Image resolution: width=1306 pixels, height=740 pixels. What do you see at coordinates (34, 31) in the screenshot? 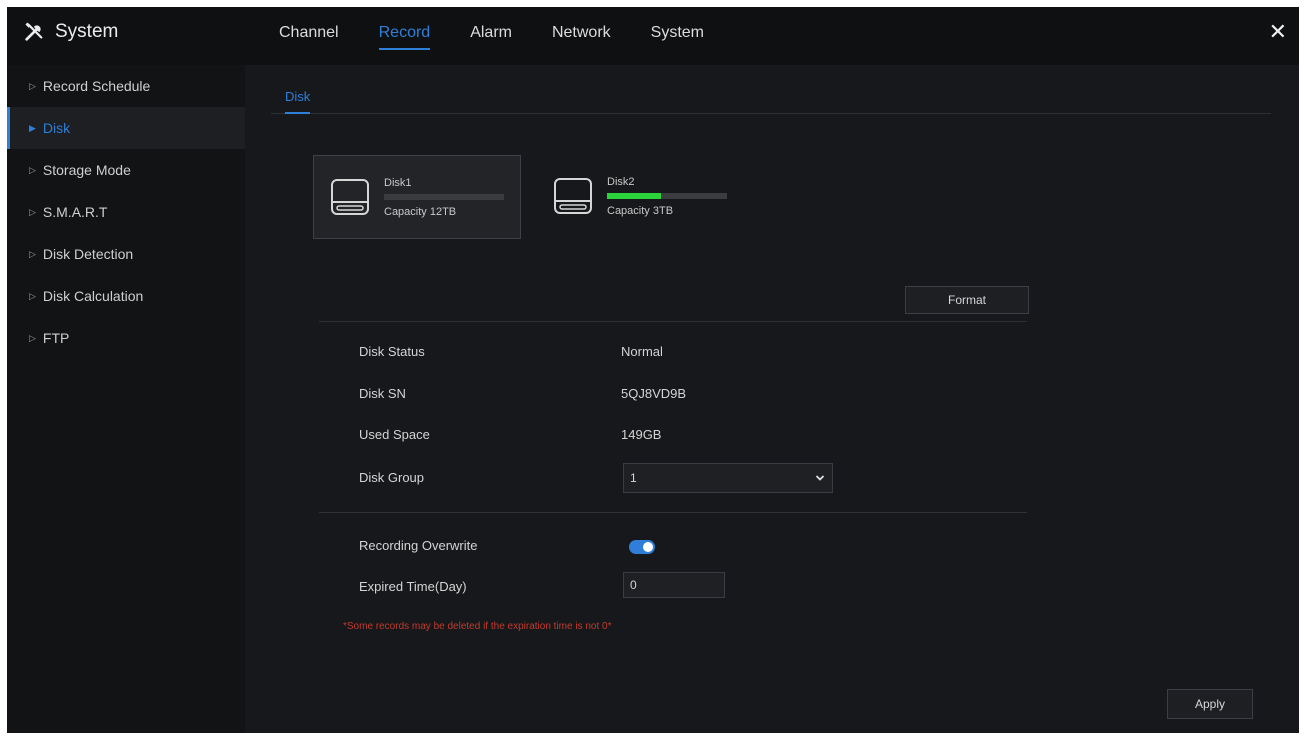
I see `tools-icon` at bounding box center [34, 31].